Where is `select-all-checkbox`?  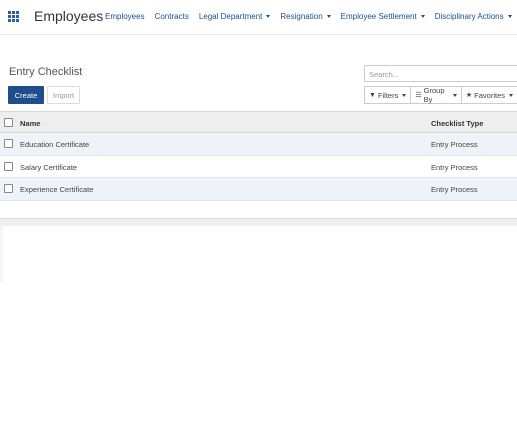
select-all-checkbox is located at coordinates (8, 122).